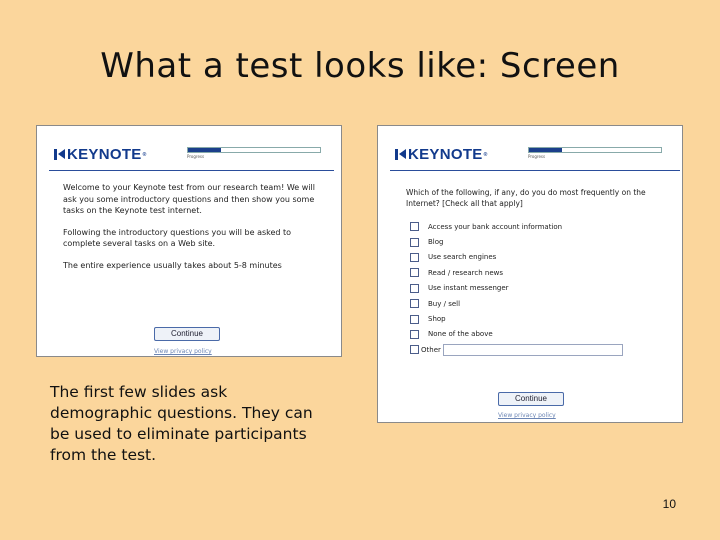  What do you see at coordinates (516, 272) in the screenshot?
I see `option-news: Read / research news` at bounding box center [516, 272].